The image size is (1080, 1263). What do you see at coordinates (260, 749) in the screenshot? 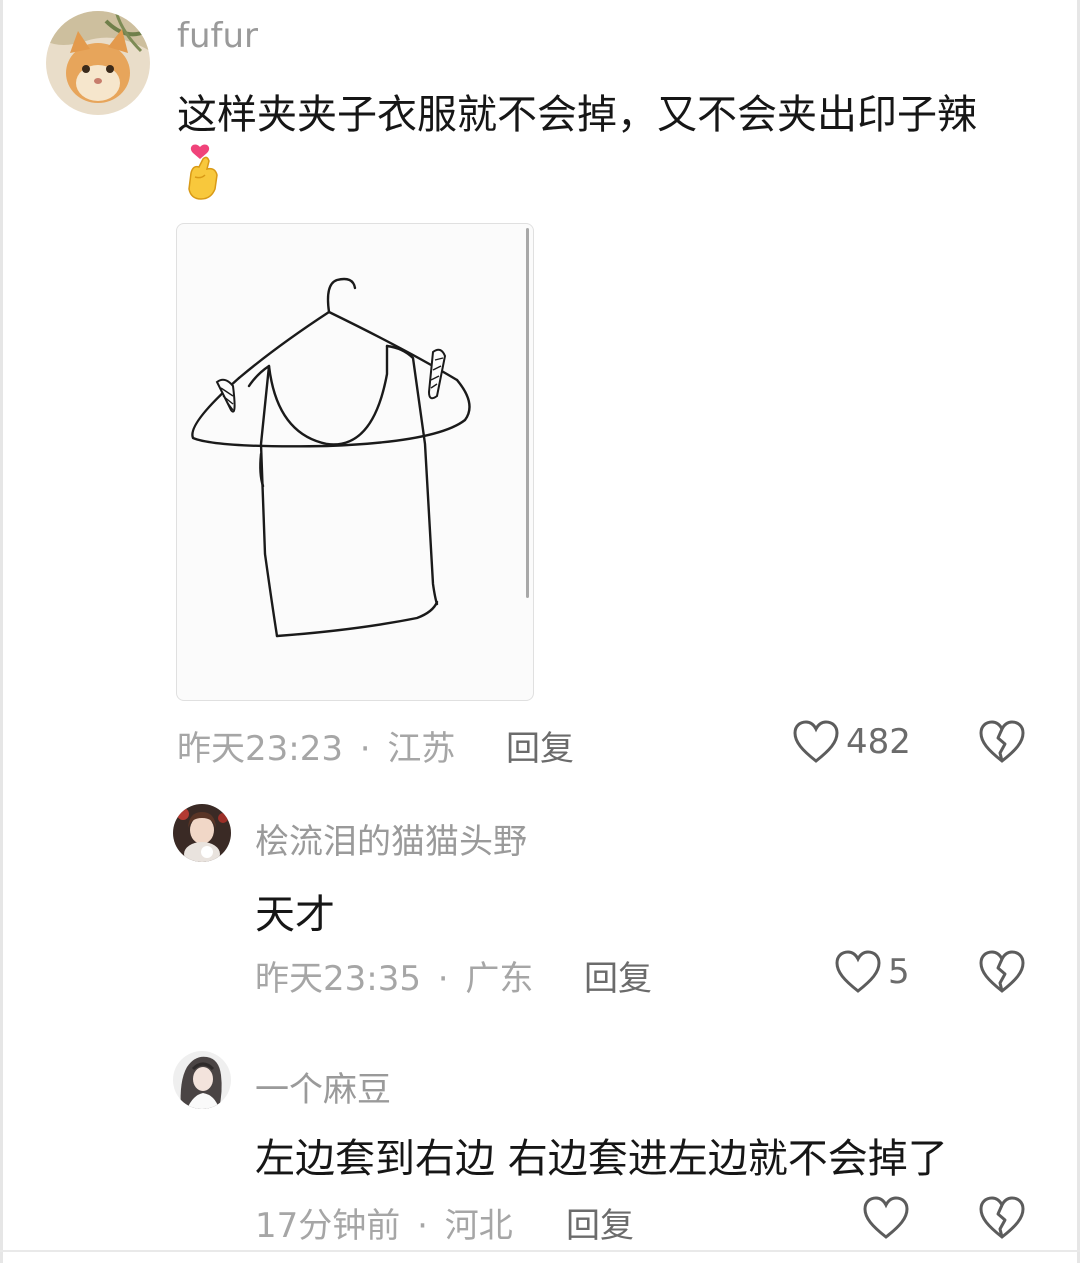
I see `timestamp: 昨天23:23` at bounding box center [260, 749].